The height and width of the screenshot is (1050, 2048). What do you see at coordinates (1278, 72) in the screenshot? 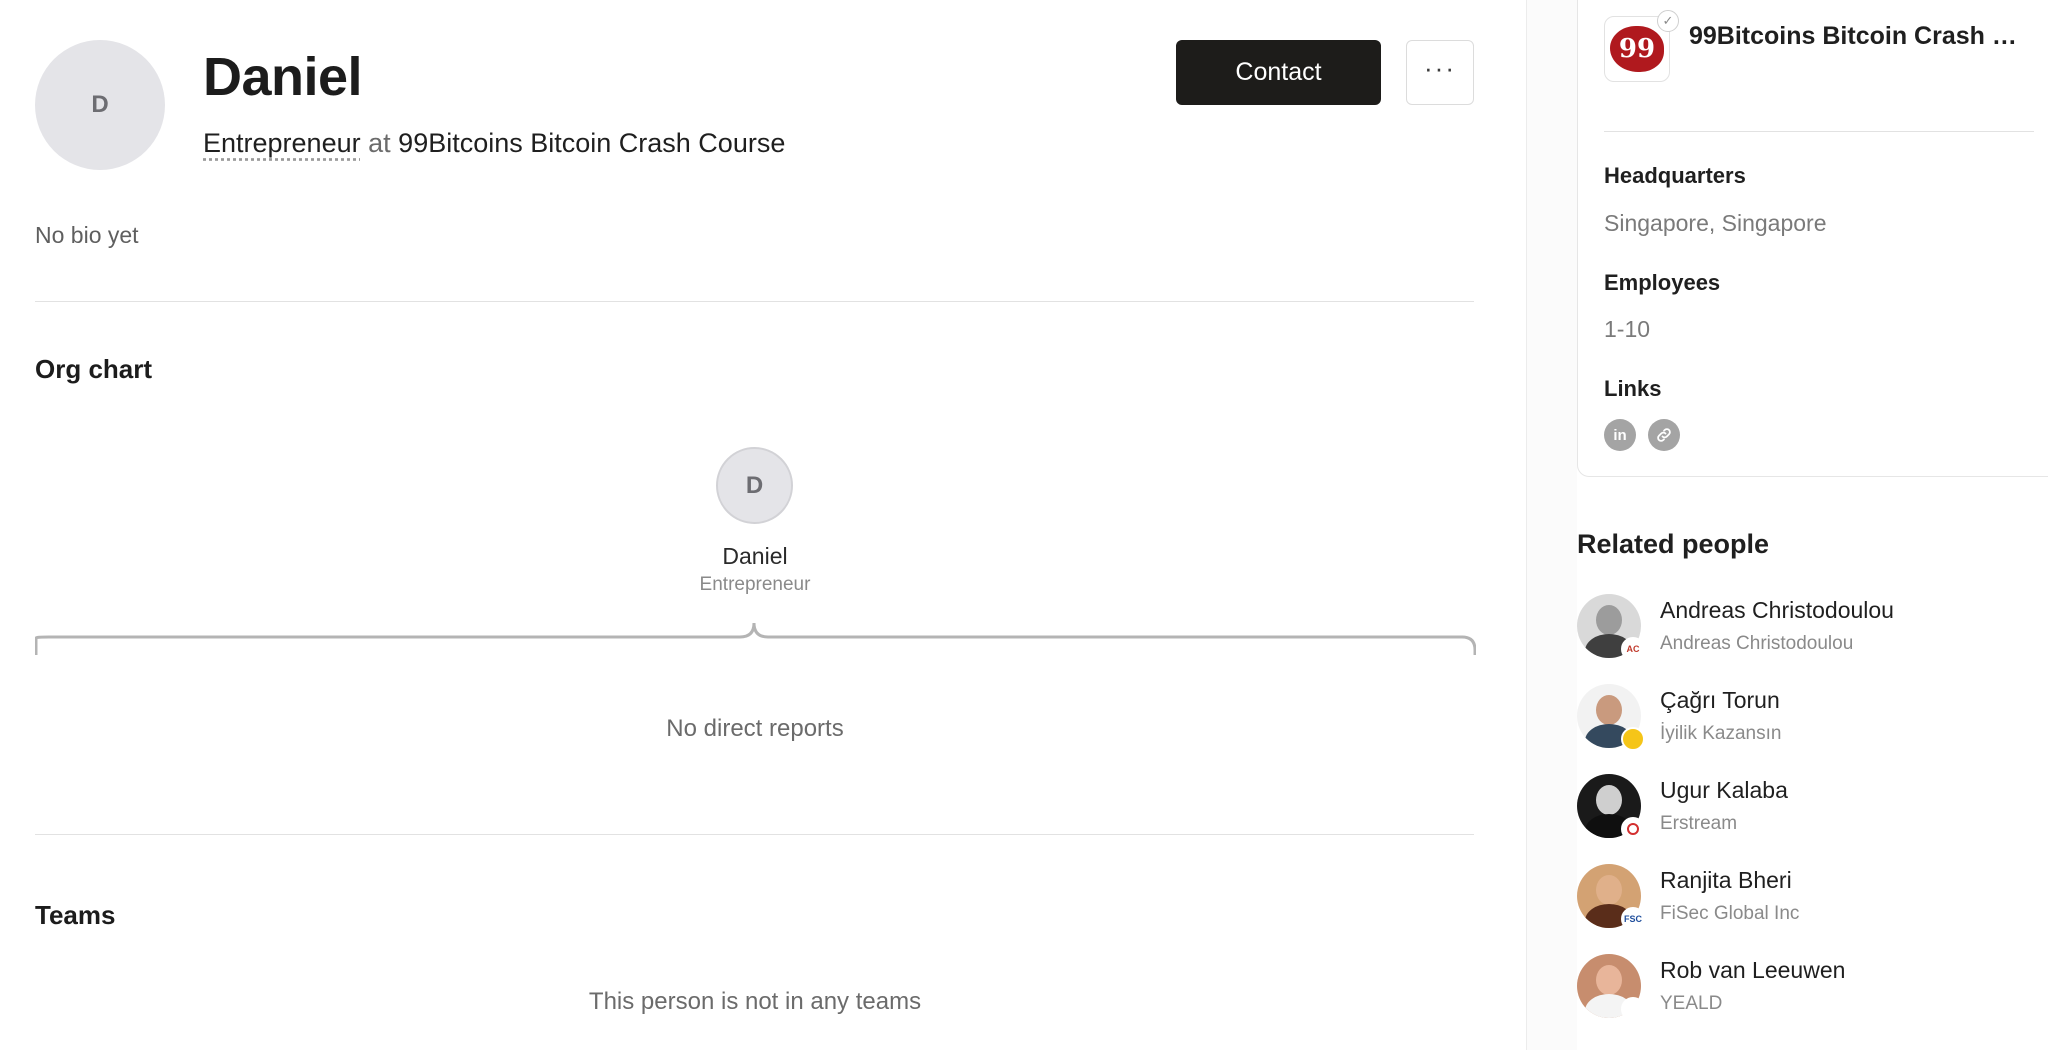
I see `contact-button: Contact` at bounding box center [1278, 72].